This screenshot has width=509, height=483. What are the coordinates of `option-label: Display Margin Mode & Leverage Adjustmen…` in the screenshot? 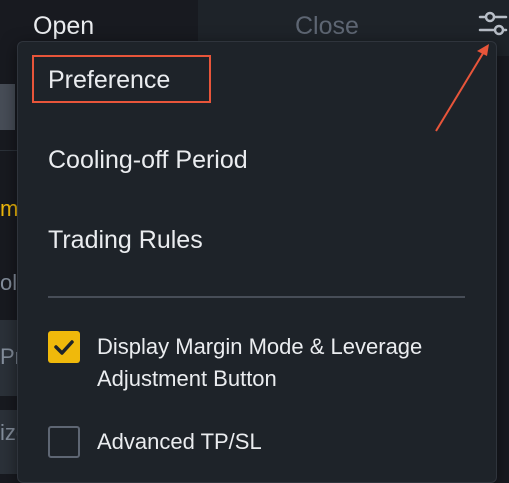 It's located at (259, 363).